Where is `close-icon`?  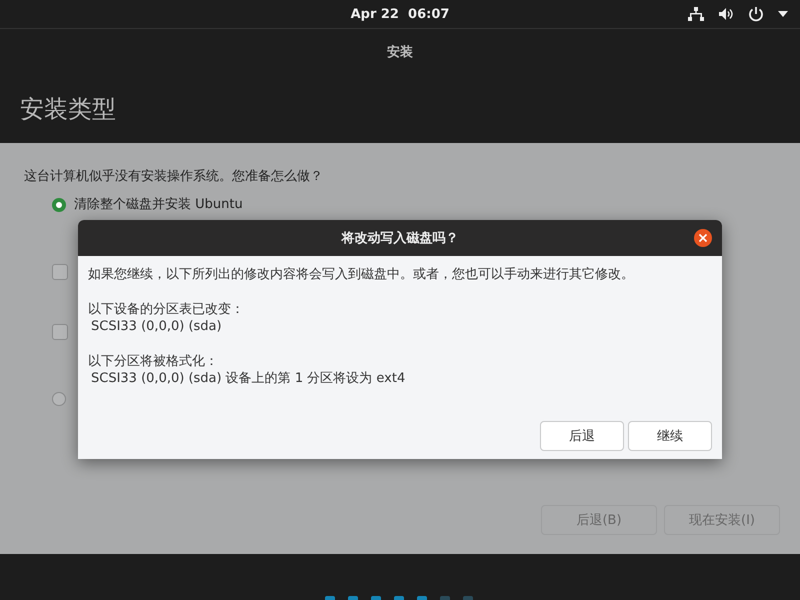 close-icon is located at coordinates (703, 238).